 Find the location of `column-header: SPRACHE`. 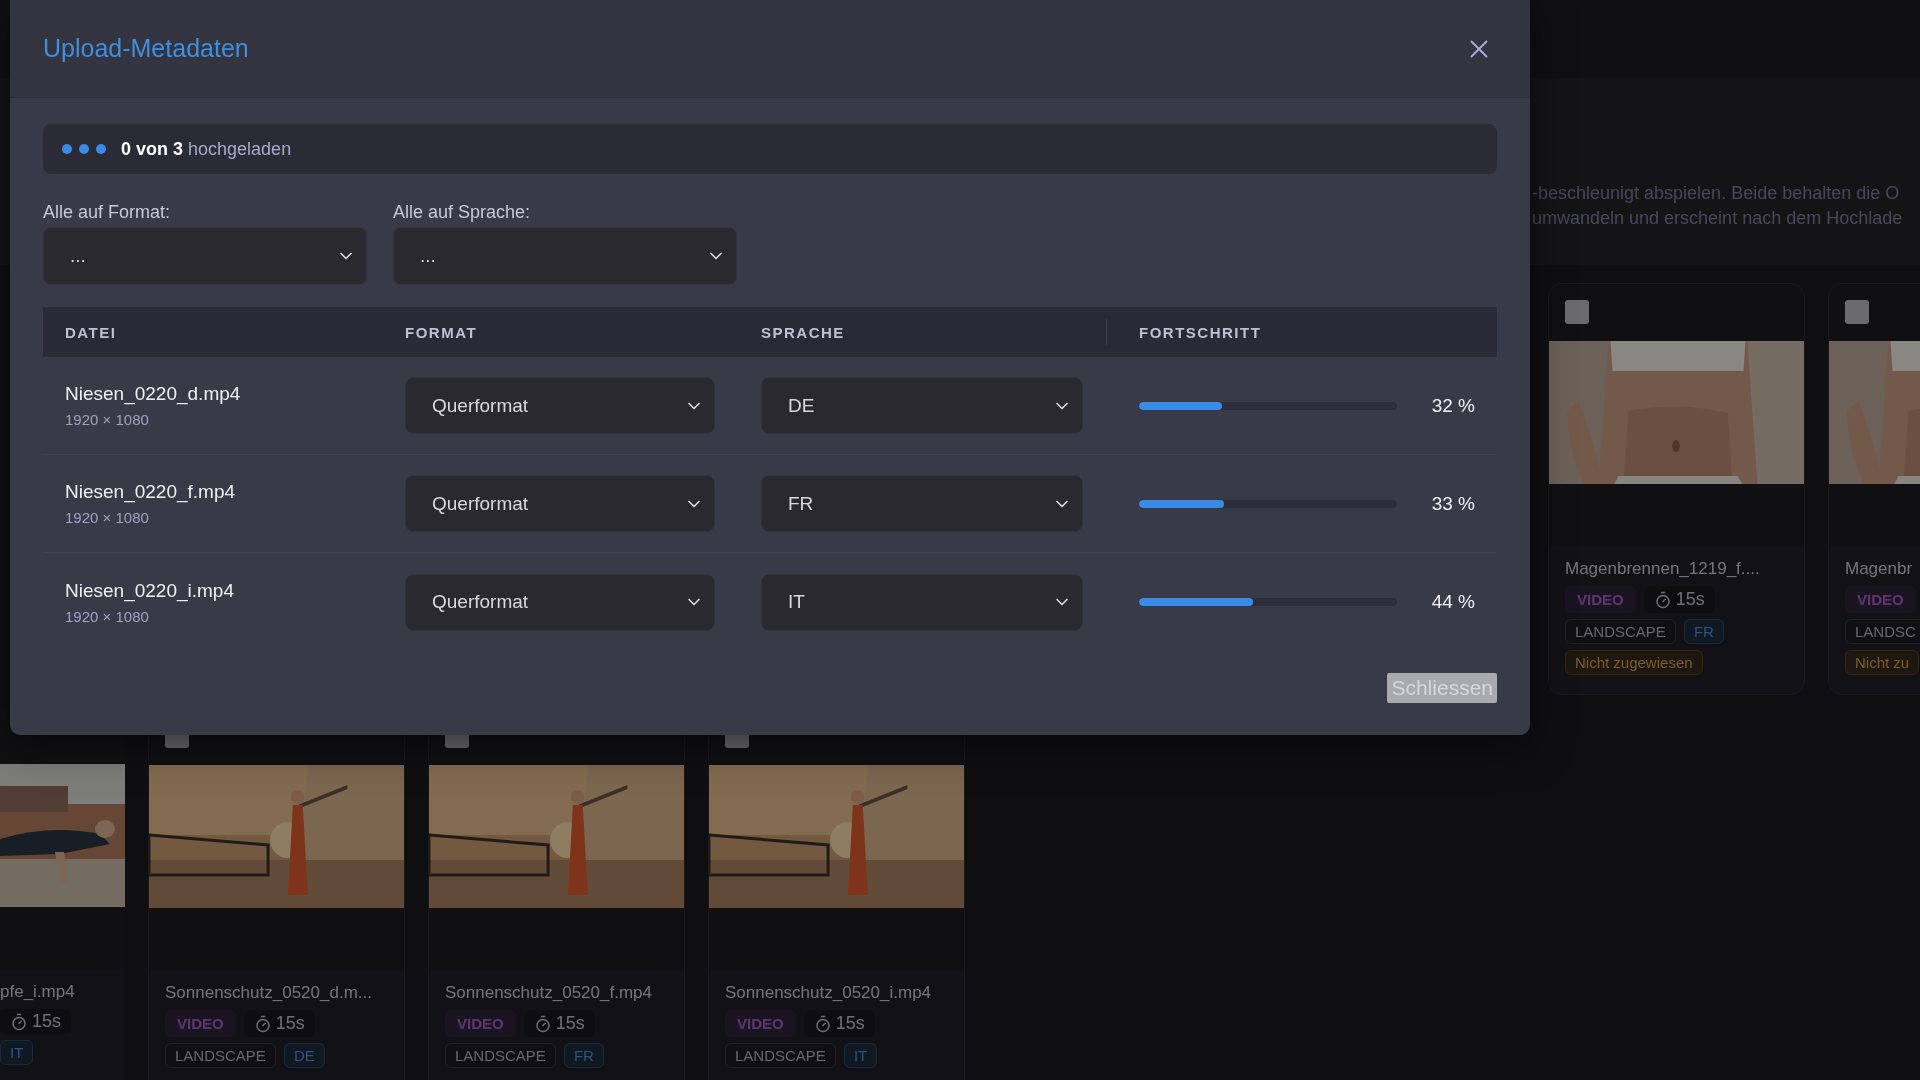

column-header: SPRACHE is located at coordinates (803, 332).